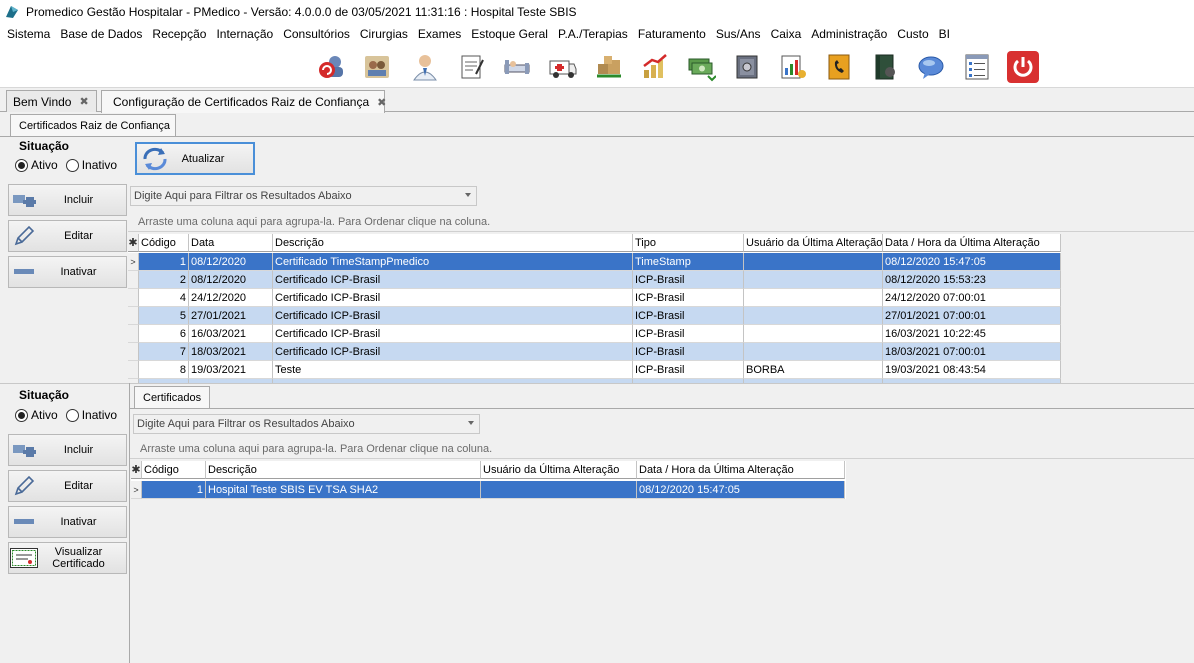  I want to click on radio-ativo-label: Ativo, so click(44, 415).